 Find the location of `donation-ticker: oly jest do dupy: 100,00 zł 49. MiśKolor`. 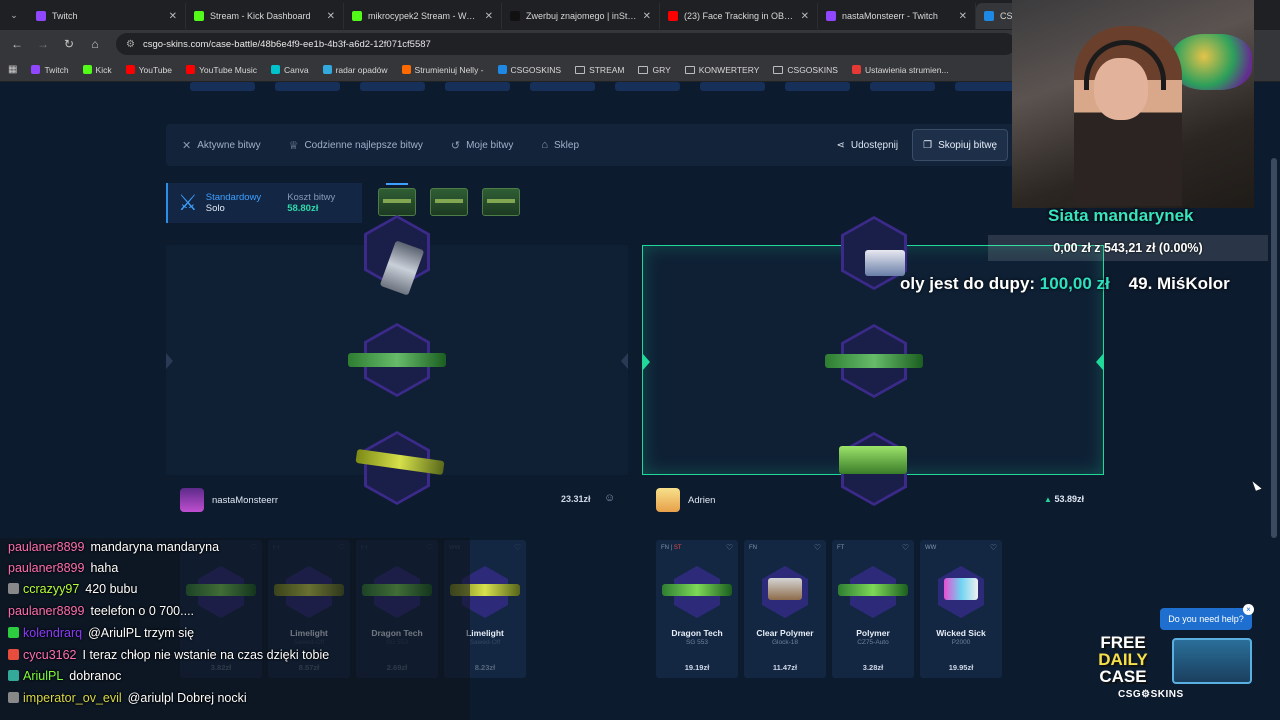

donation-ticker: oly jest do dupy: 100,00 zł 49. MiśKolor is located at coordinates (1086, 286).